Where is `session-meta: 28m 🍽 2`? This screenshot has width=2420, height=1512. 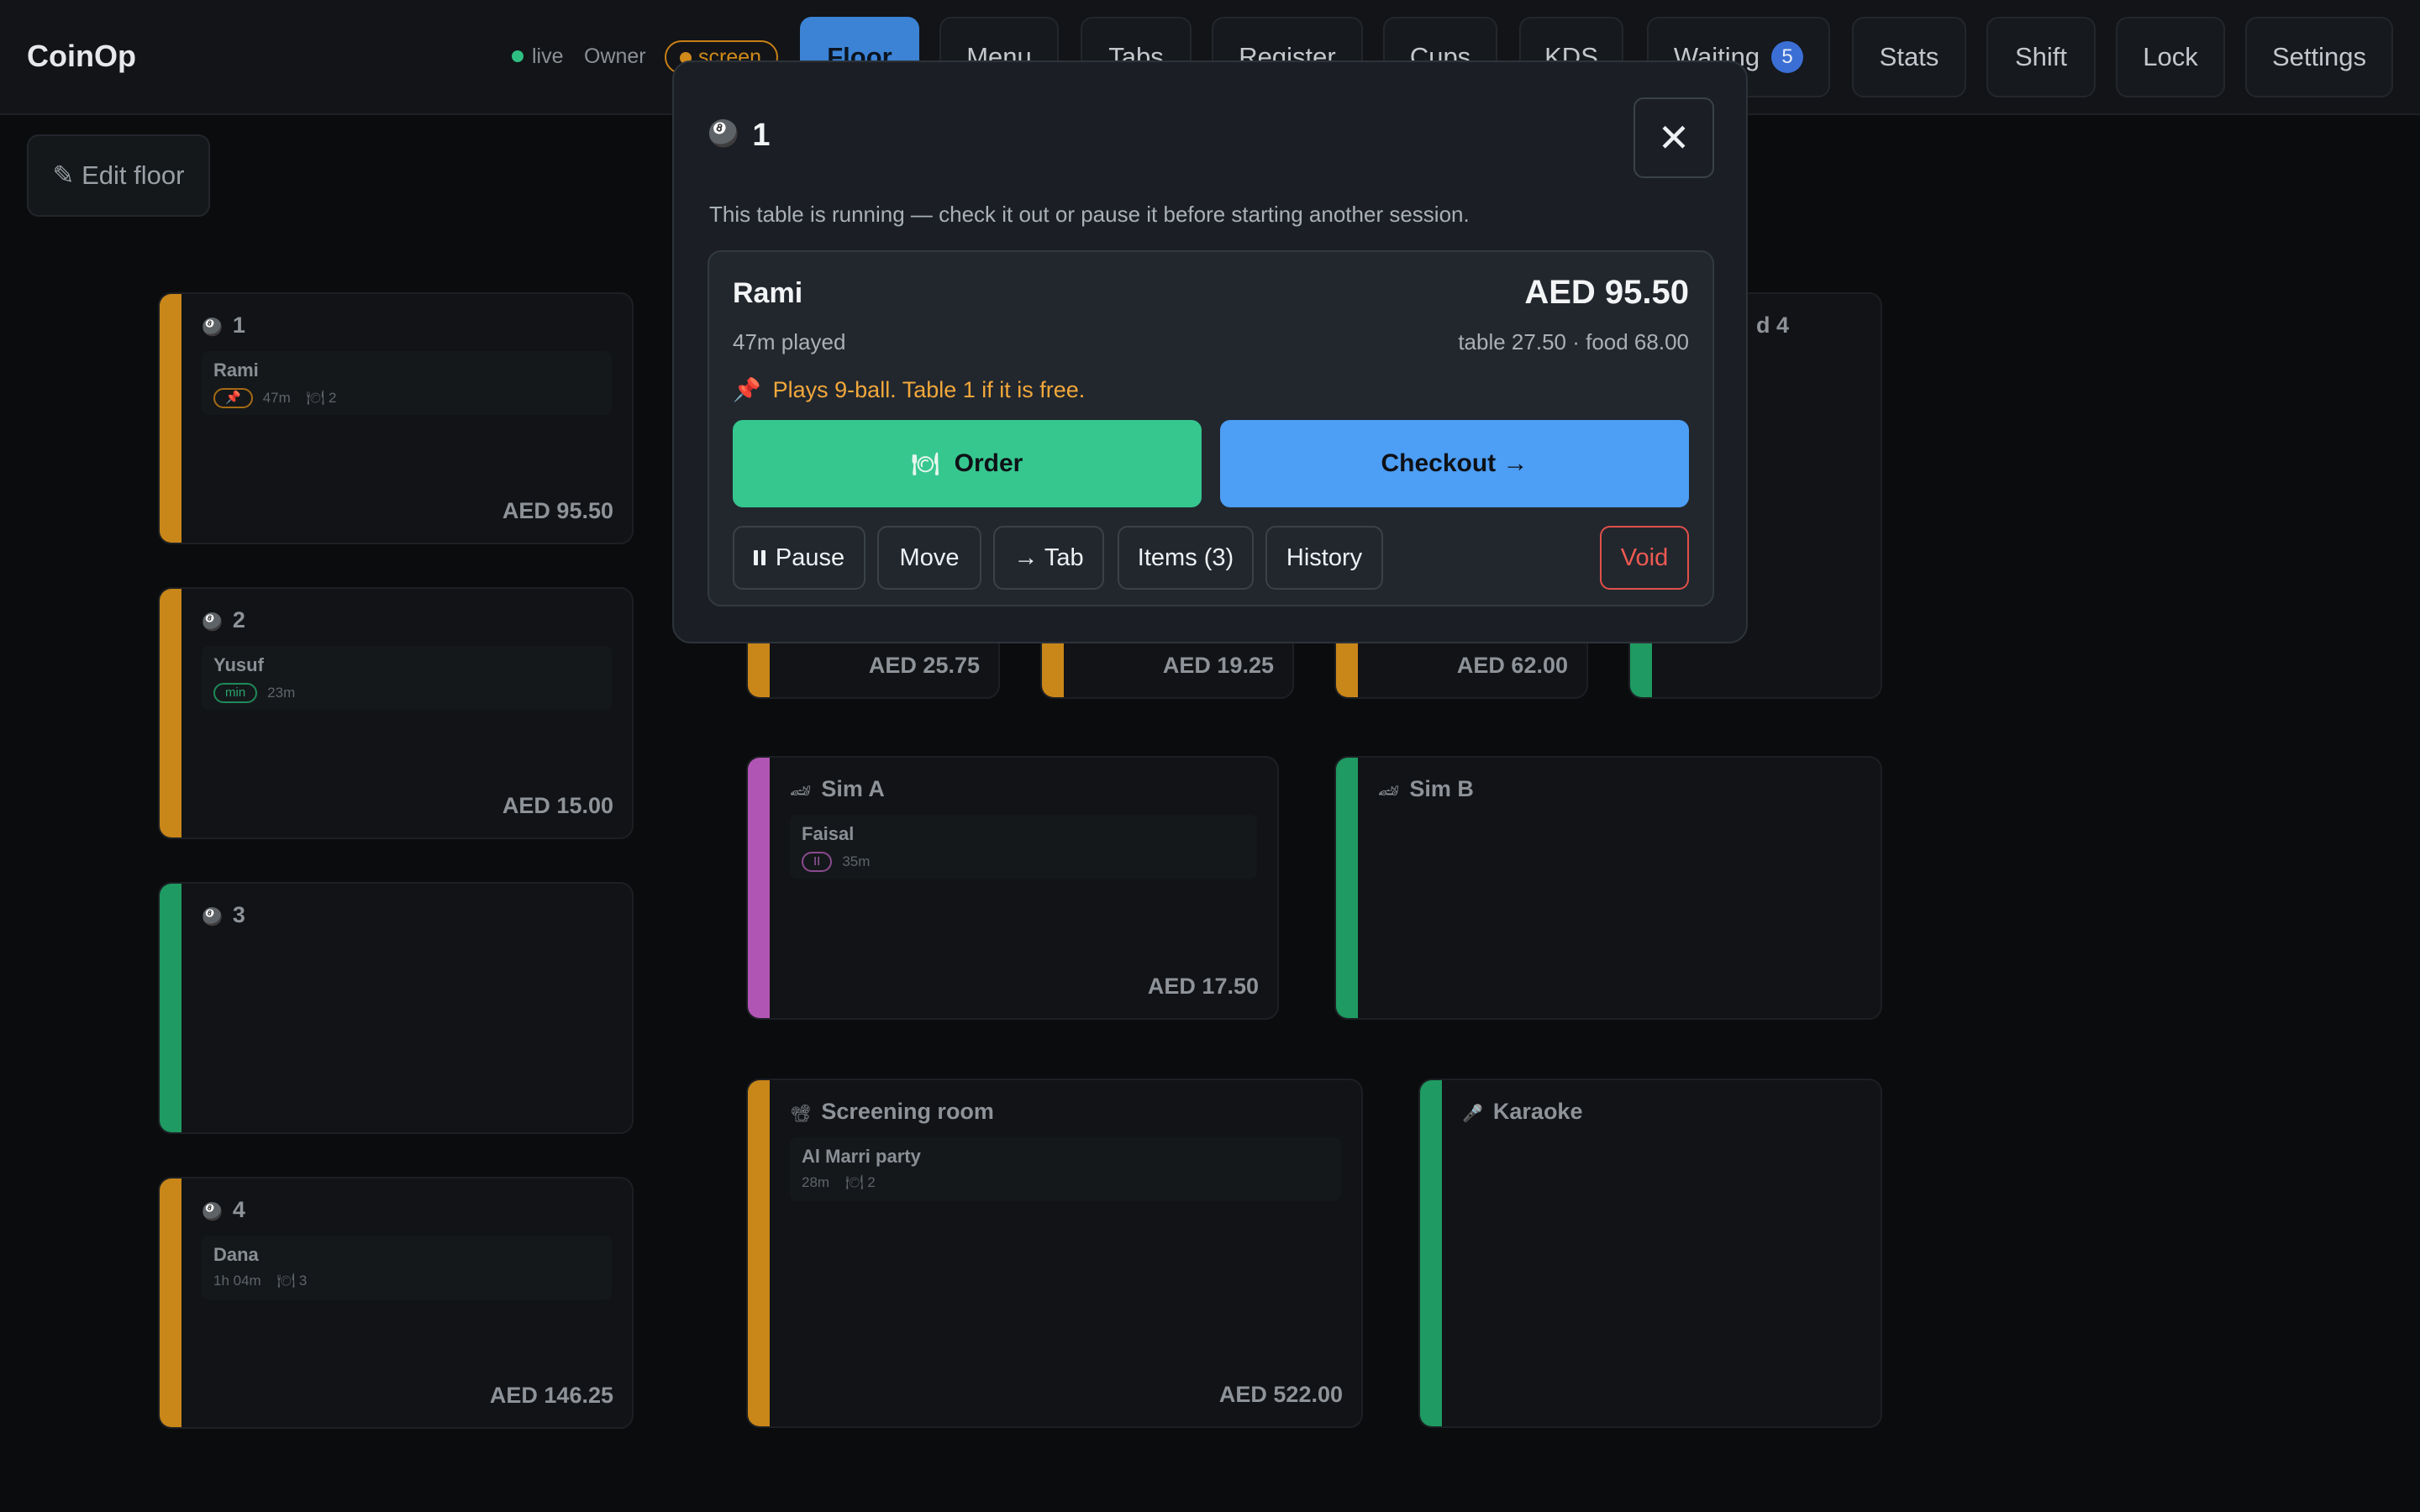 session-meta: 28m 🍽 2 is located at coordinates (839, 1182).